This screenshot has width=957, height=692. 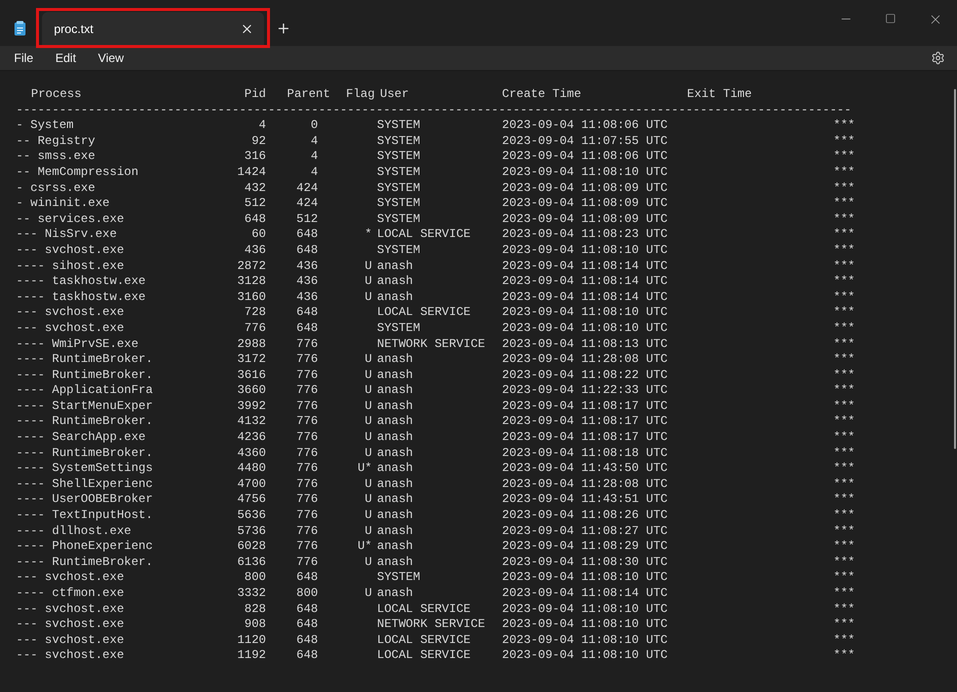 I want to click on pid-value: 4236, so click(x=251, y=437).